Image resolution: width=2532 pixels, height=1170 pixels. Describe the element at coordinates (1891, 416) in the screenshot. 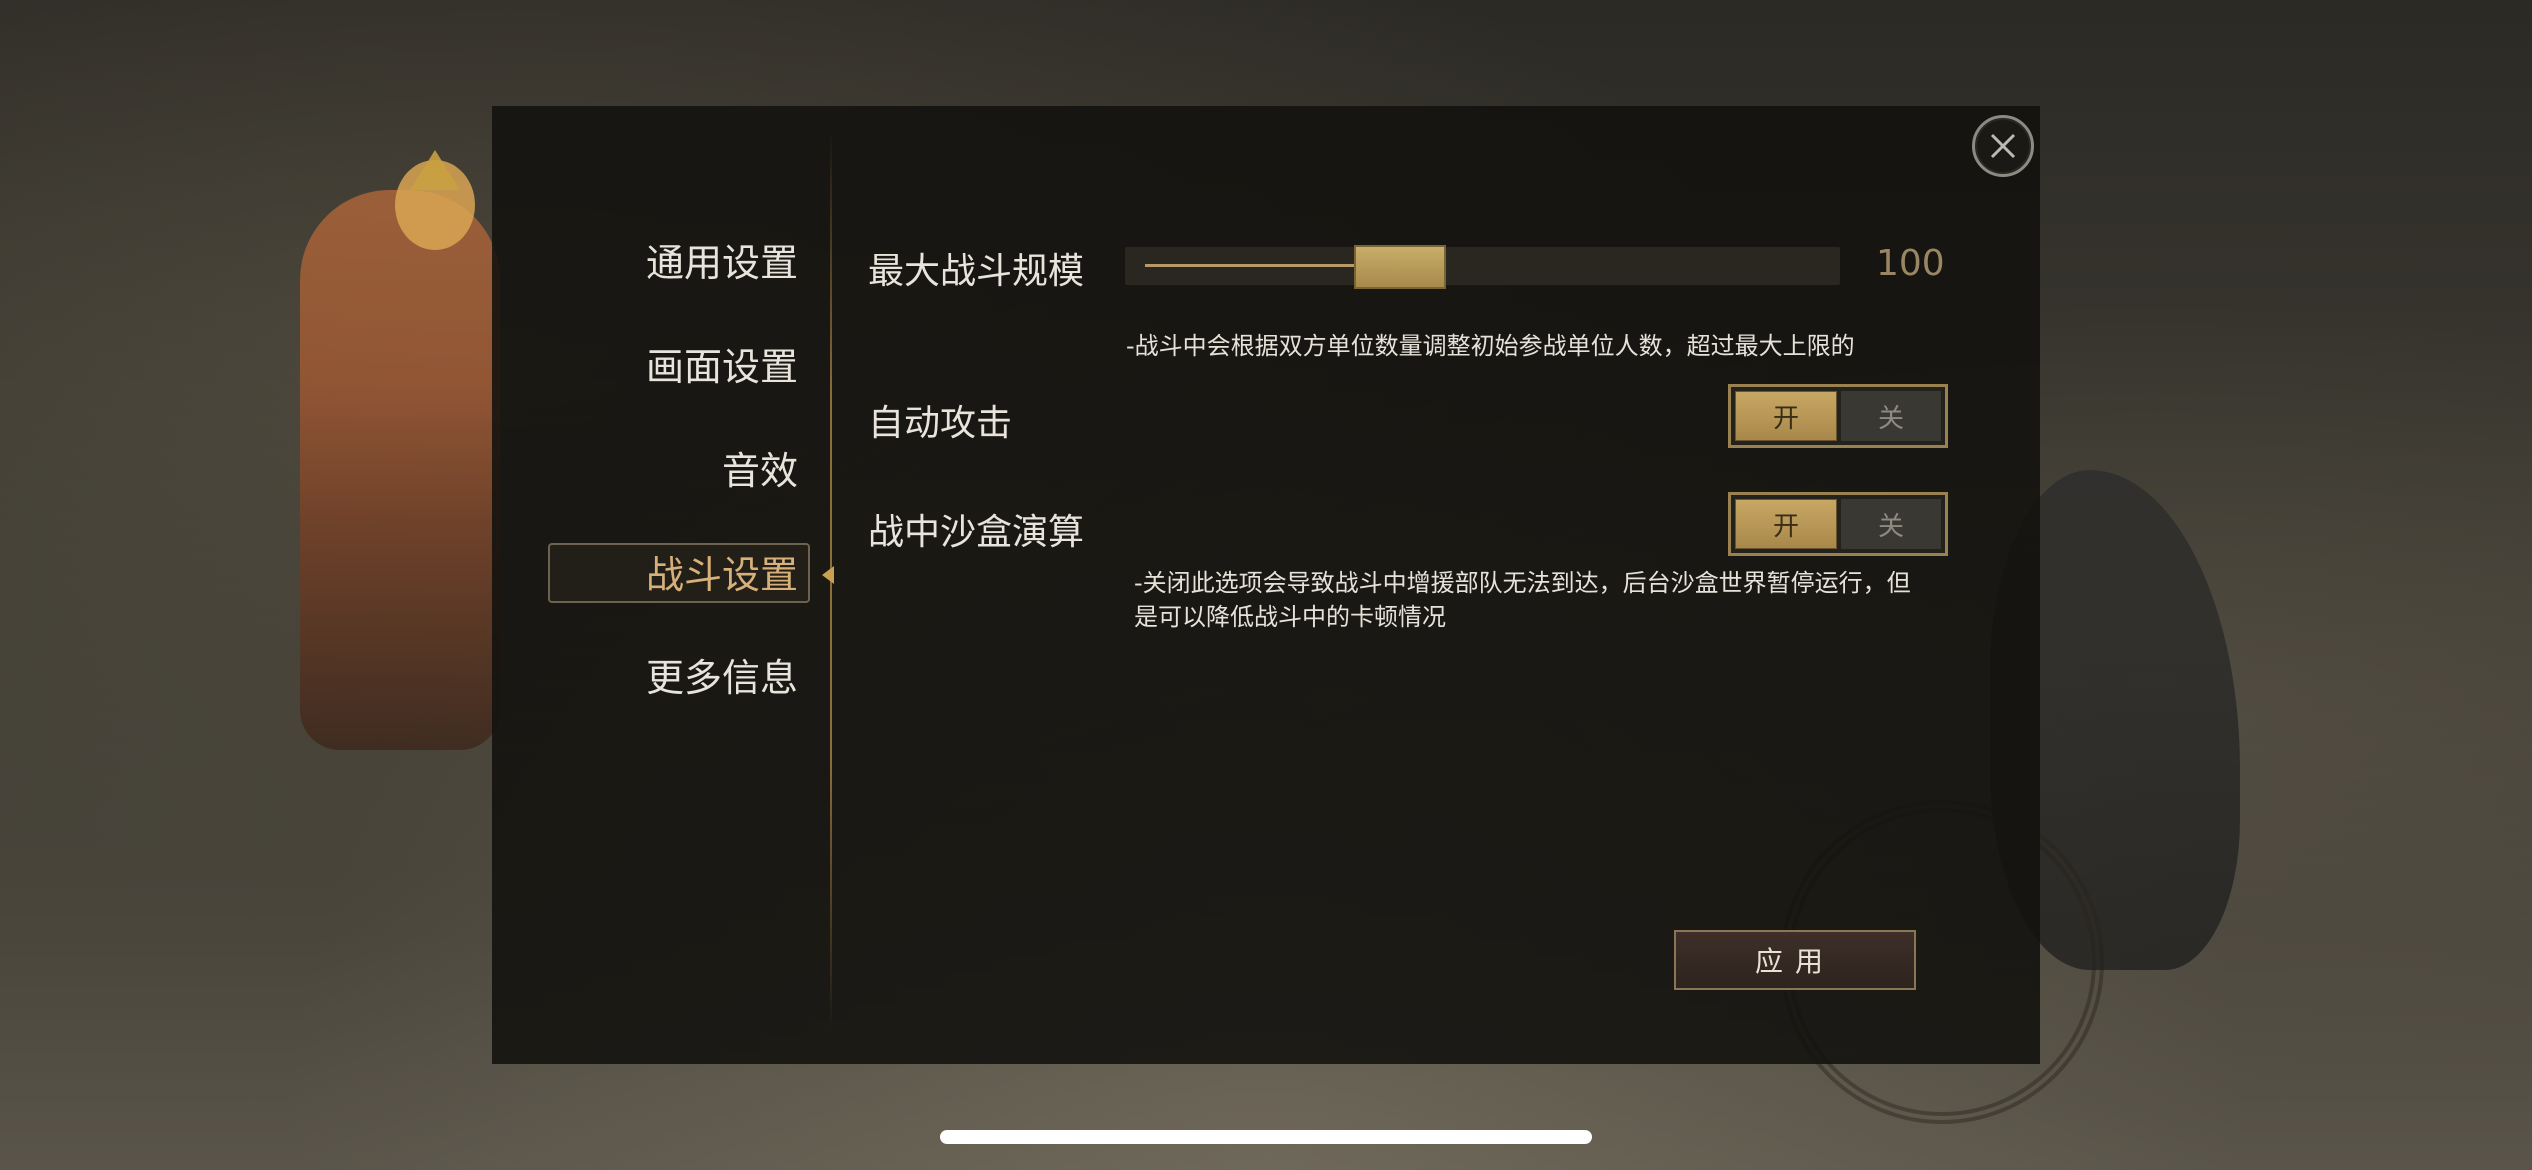

I see `auto-attack-off-option: 关` at that location.